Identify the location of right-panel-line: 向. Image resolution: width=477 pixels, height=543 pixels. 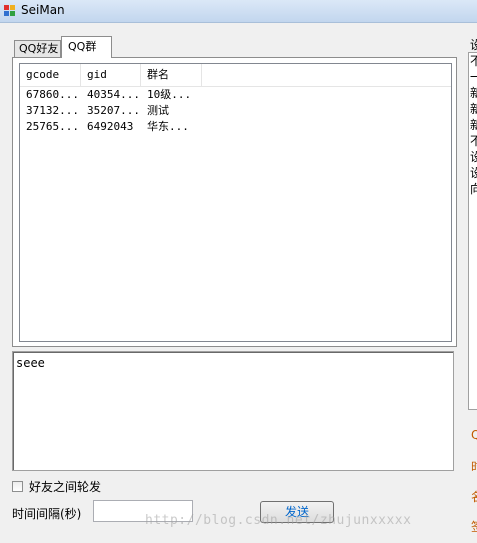
(473, 189).